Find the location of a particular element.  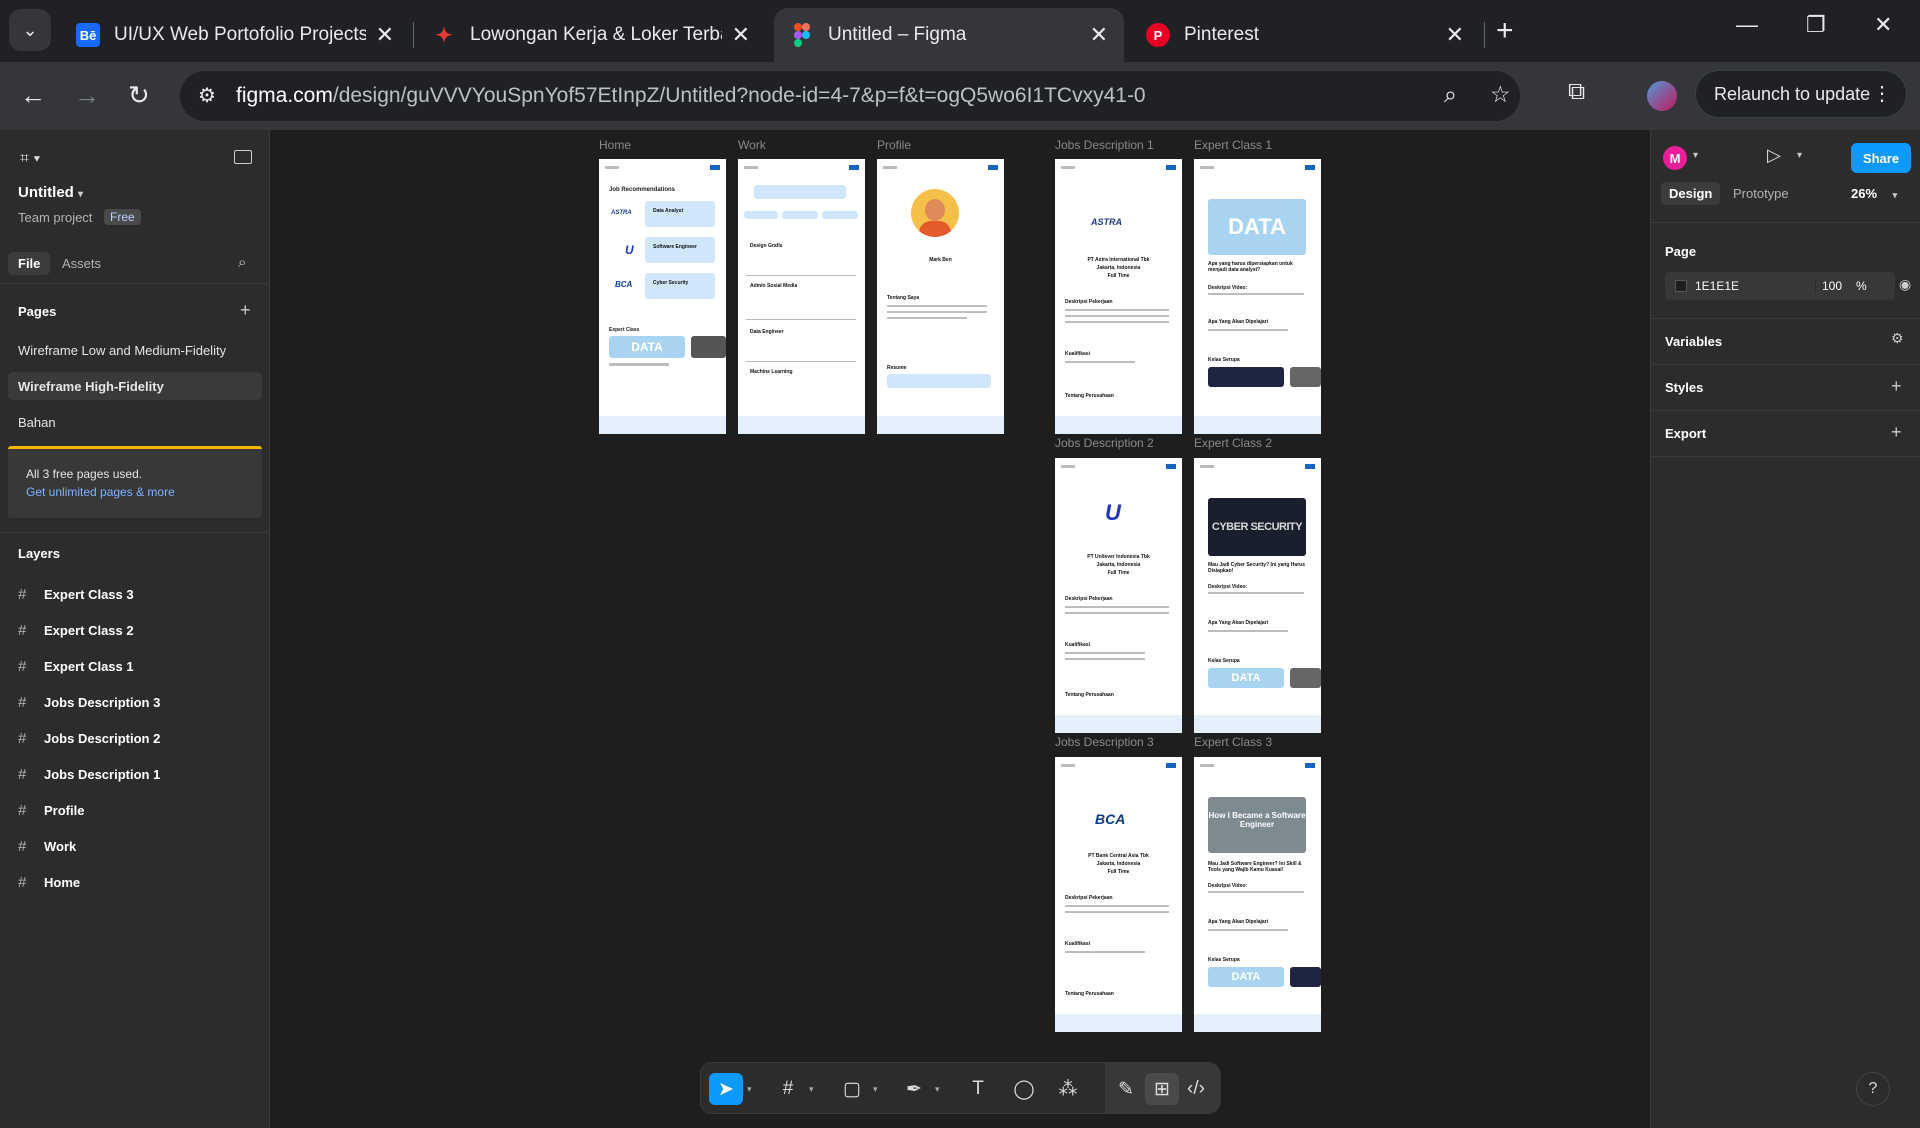

tab-design: Design is located at coordinates (1691, 193).